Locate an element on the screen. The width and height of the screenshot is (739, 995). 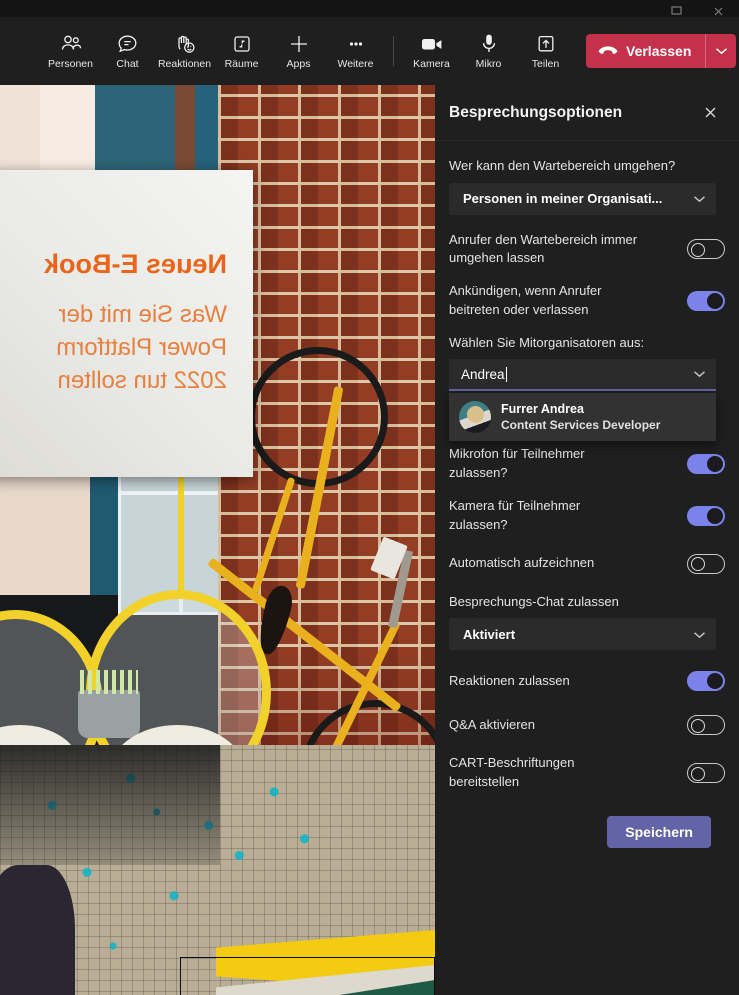
setting-row-allow-mic: Mikrofon für Teilnehmer zulassen? is located at coordinates (587, 464).